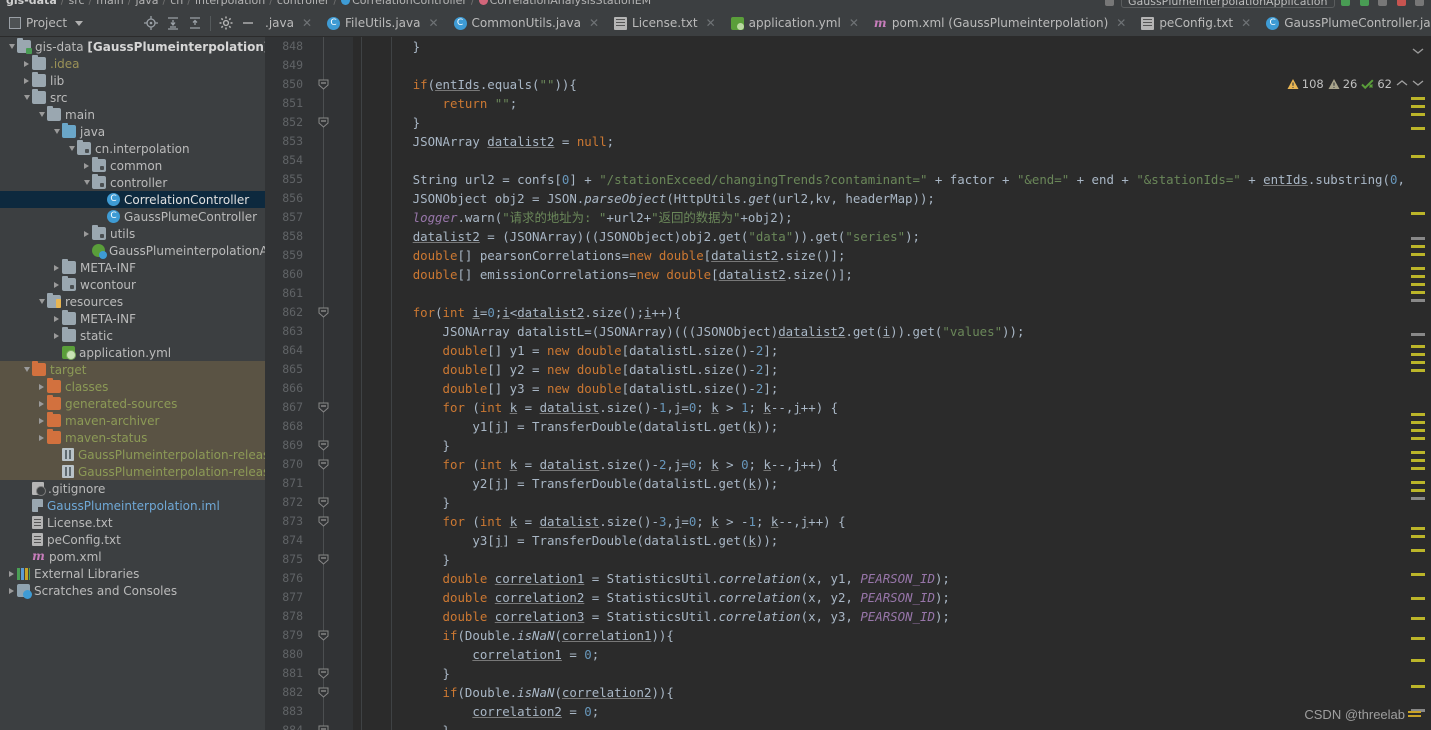  What do you see at coordinates (230, 3) in the screenshot?
I see `breadcrumb-segment: interpolation` at bounding box center [230, 3].